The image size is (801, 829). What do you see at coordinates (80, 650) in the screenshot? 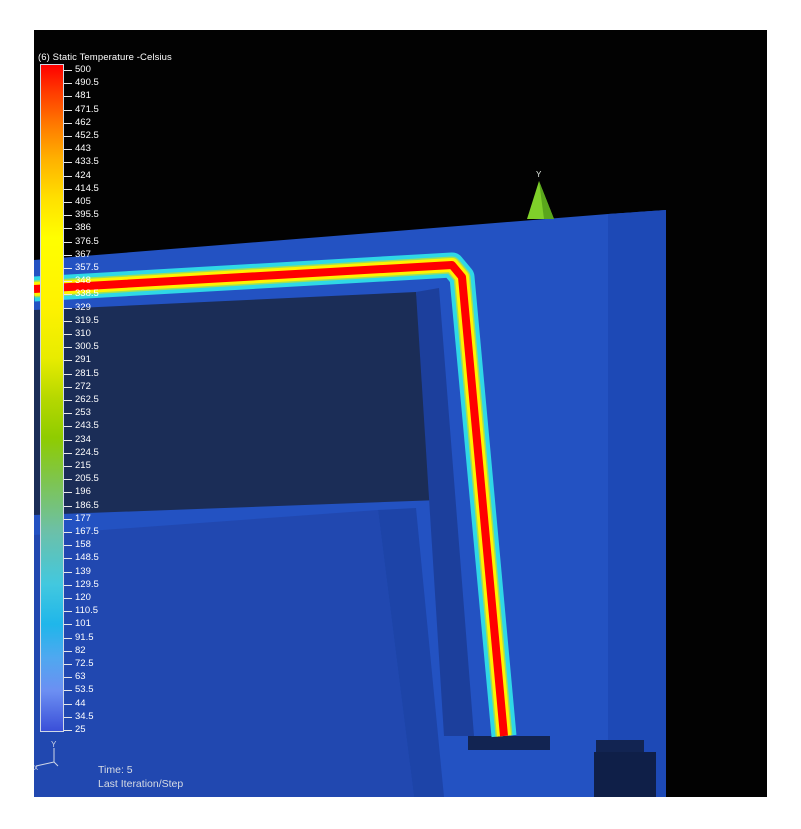
I see `tick-label: 82` at bounding box center [80, 650].